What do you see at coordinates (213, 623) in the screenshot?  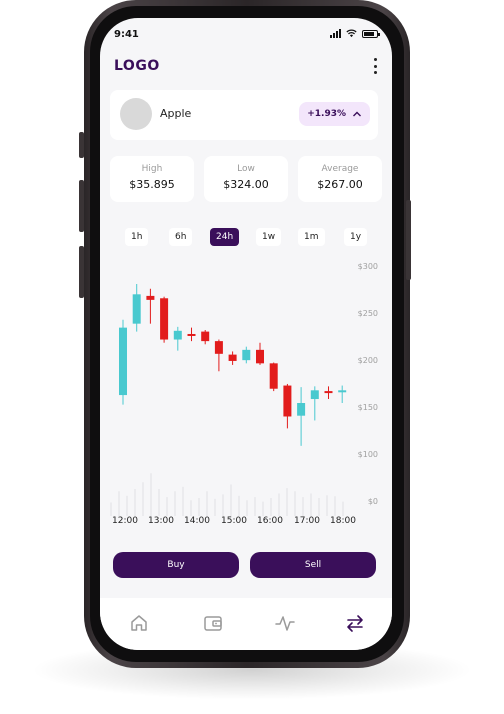 I see `wallet-icon` at bounding box center [213, 623].